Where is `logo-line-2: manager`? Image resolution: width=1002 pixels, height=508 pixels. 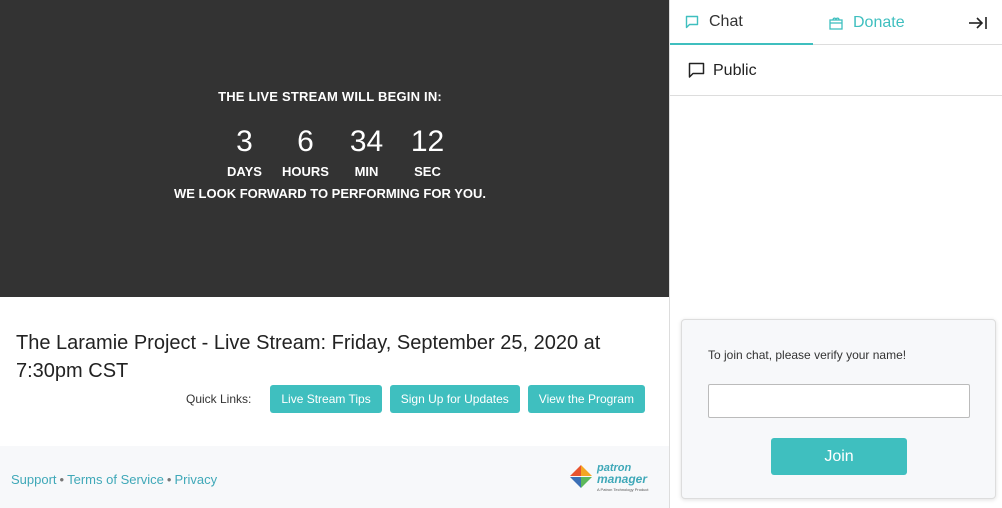
logo-line-2: manager is located at coordinates (622, 479).